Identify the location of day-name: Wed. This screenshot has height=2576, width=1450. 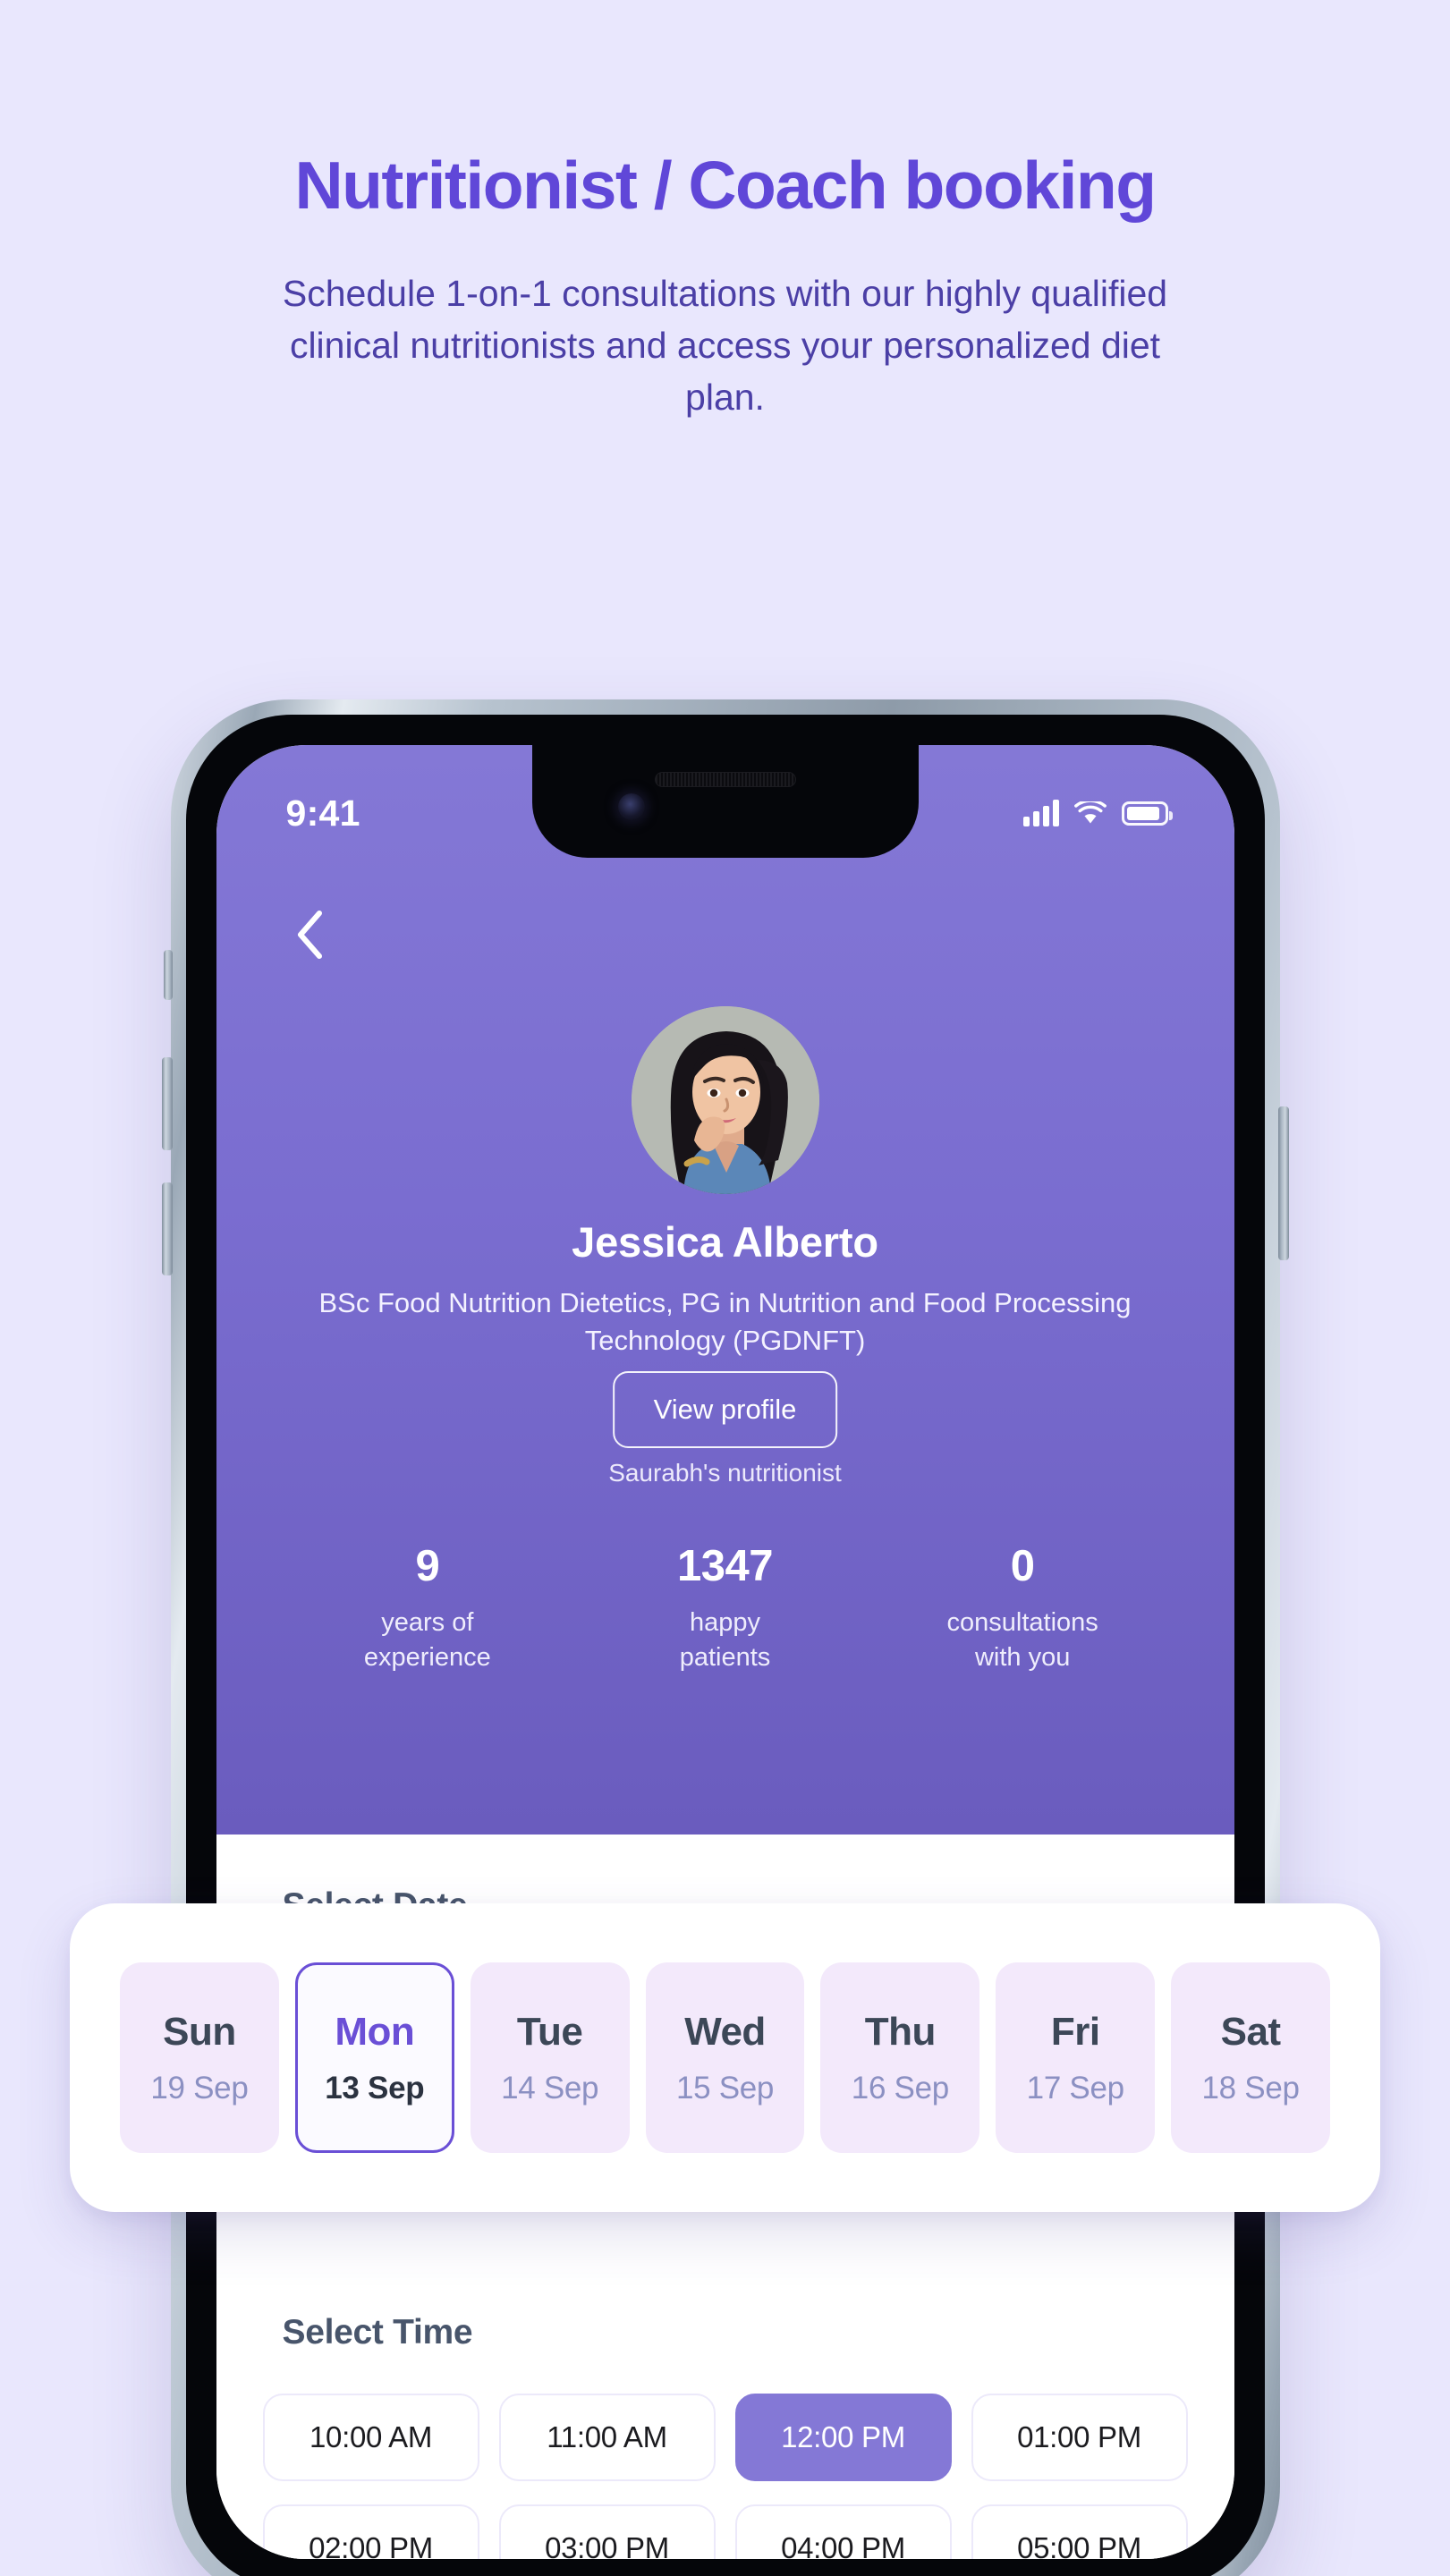
(725, 2031).